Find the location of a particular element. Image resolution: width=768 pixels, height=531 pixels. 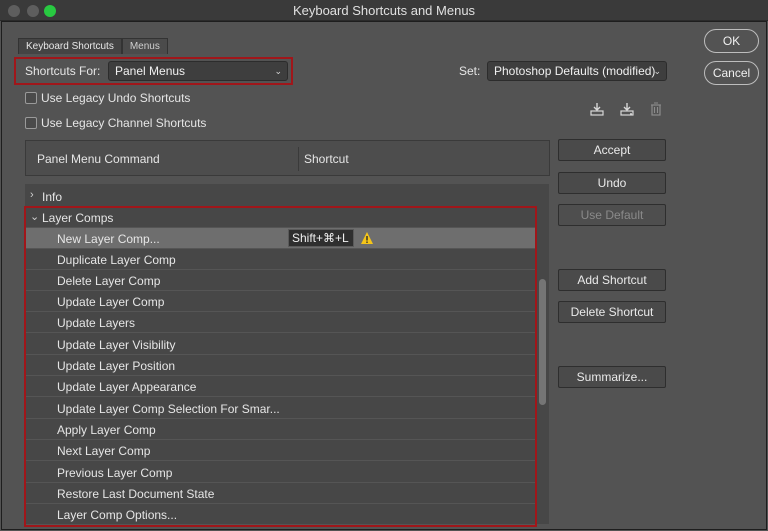

tab-menus: Menus is located at coordinates (144, 46).